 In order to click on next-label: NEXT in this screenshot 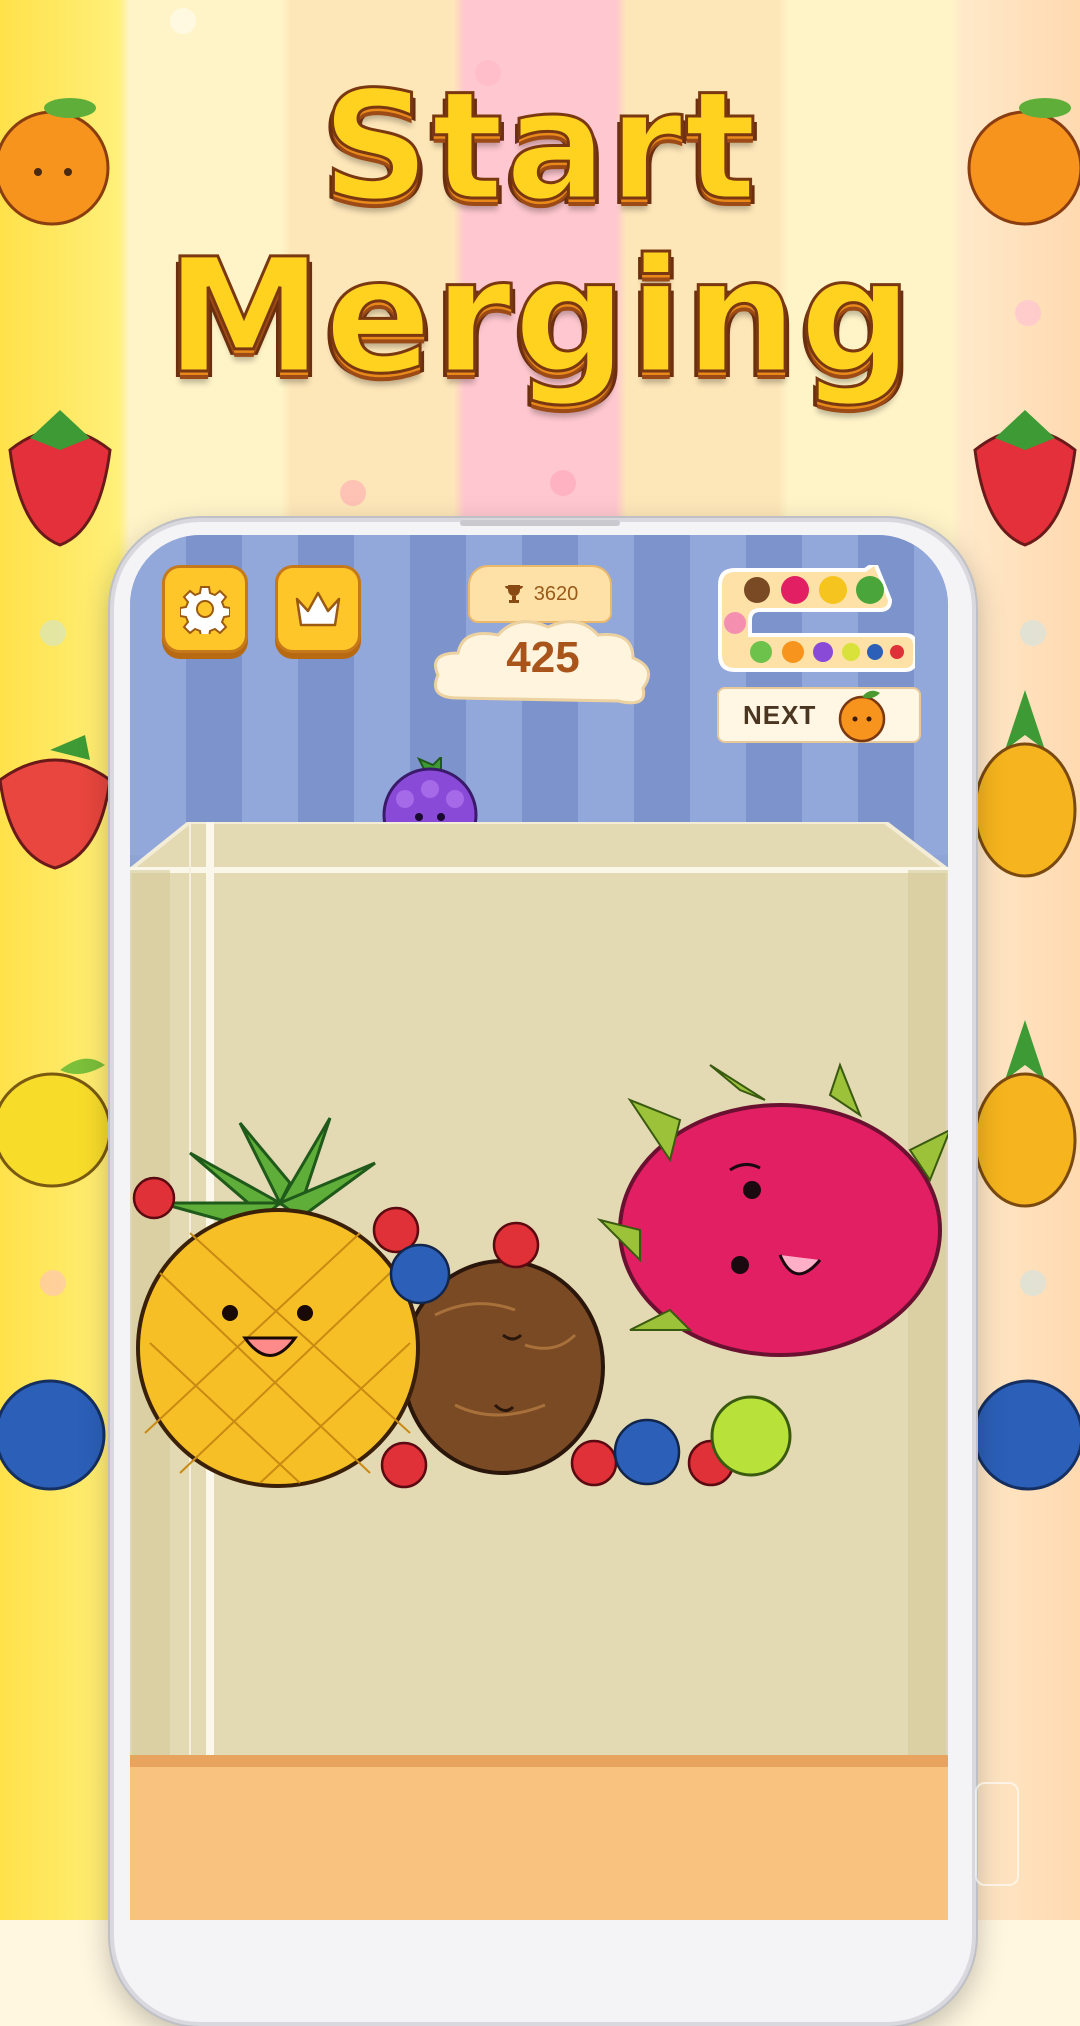, I will do `click(780, 714)`.